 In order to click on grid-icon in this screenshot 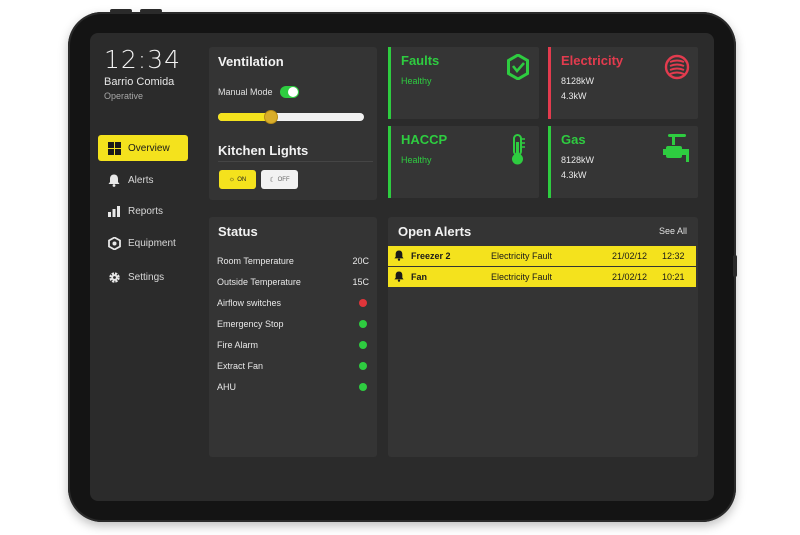, I will do `click(114, 148)`.